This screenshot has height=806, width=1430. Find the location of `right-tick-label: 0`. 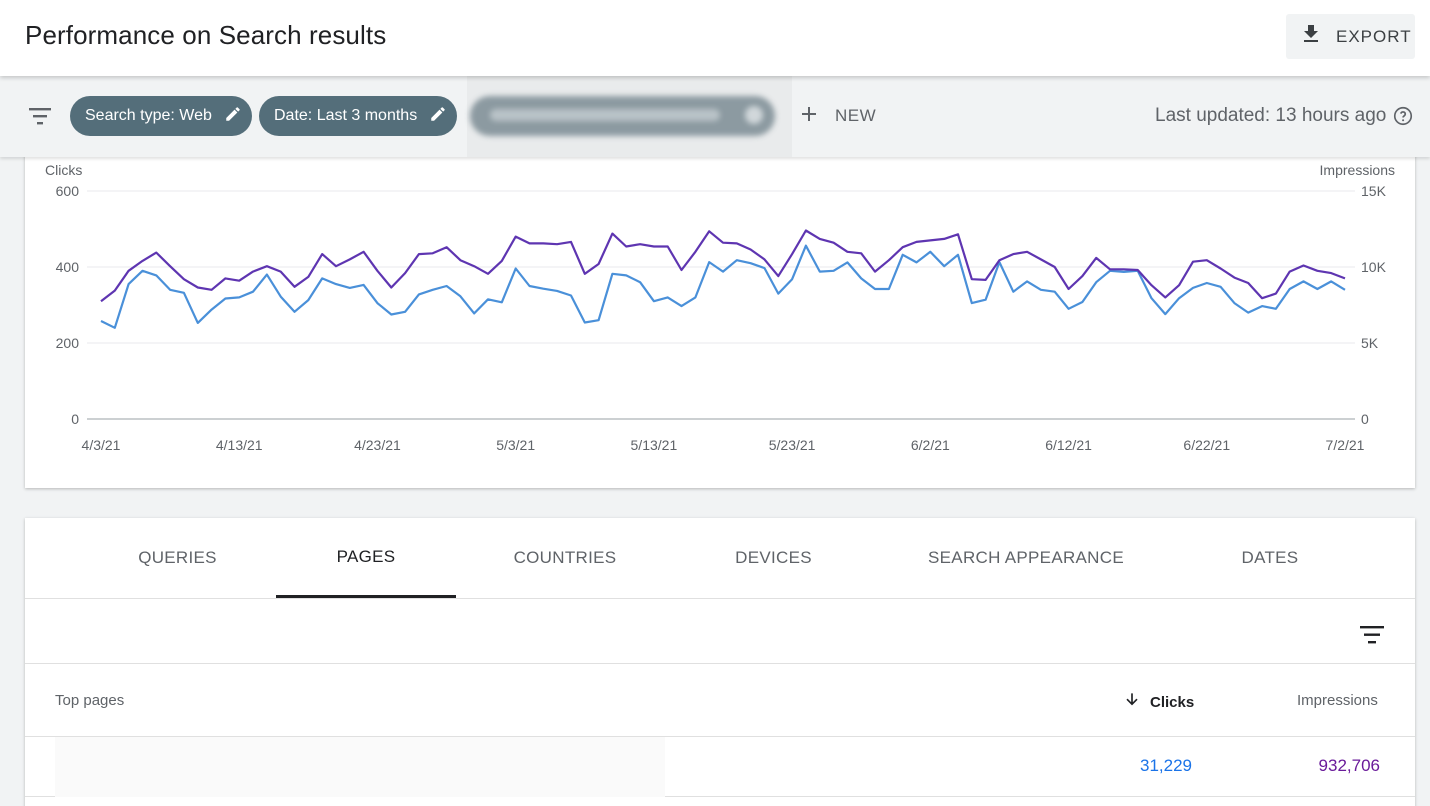

right-tick-label: 0 is located at coordinates (1365, 419).